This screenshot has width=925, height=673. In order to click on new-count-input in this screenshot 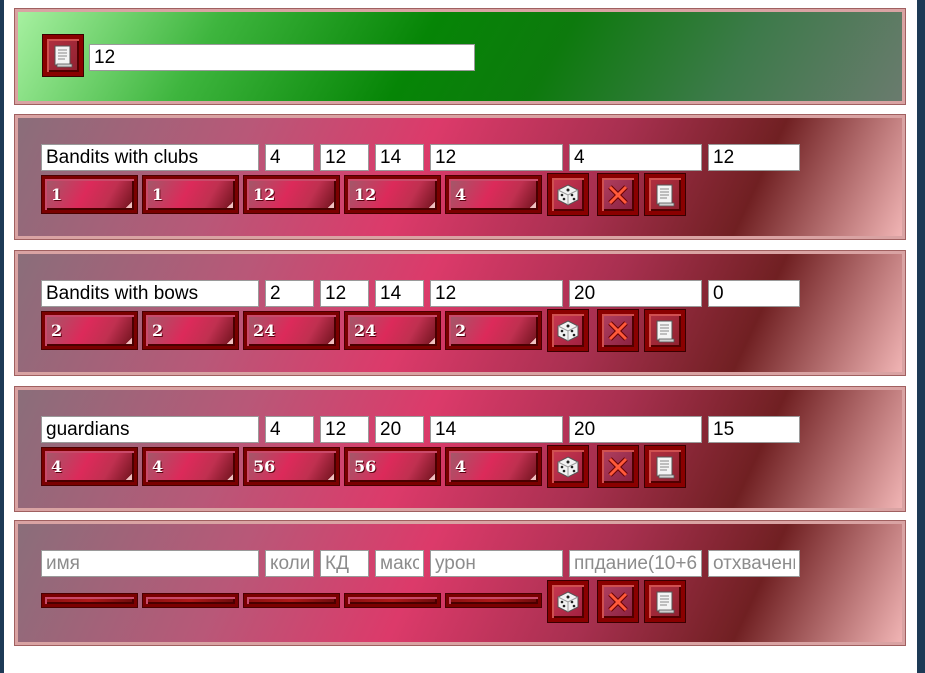, I will do `click(289, 563)`.